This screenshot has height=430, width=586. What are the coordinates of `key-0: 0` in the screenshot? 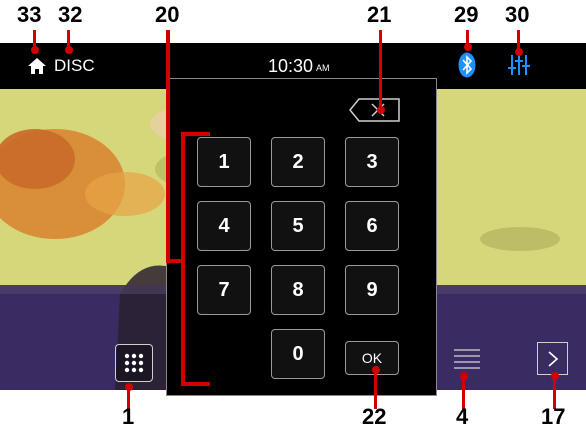 It's located at (298, 354).